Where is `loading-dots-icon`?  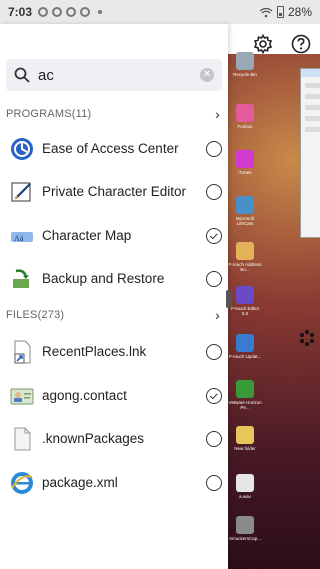
loading-dots-icon is located at coordinates (307, 338).